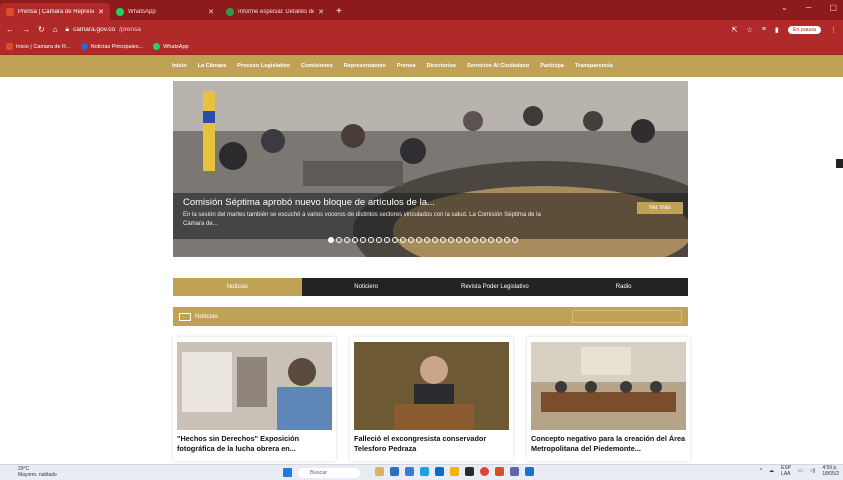 This screenshot has height=480, width=843. What do you see at coordinates (287, 472) in the screenshot?
I see `windows-start-icon` at bounding box center [287, 472].